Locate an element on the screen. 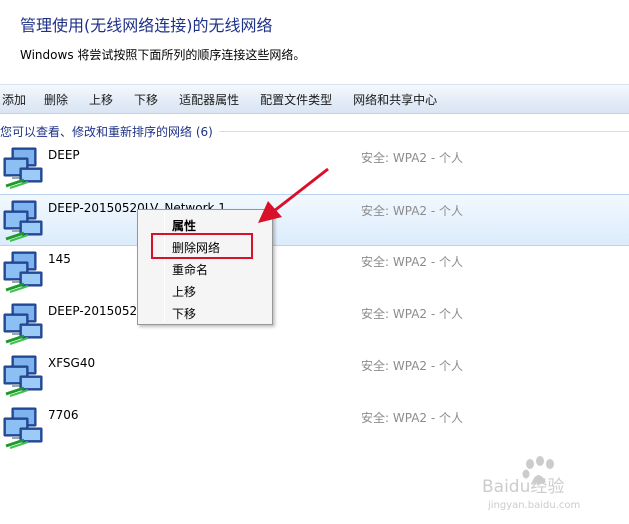 This screenshot has width=629, height=524. baidu-watermark: Baidu经验 jingyan.baidu.com is located at coordinates (531, 483).